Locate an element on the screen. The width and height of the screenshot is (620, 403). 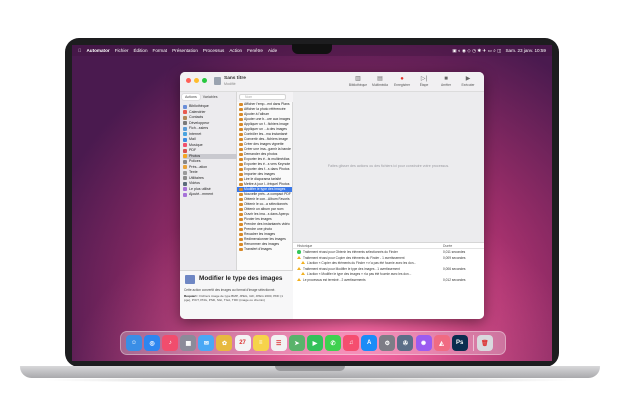
finder-icon: ☺ is located at coordinates (134, 343).